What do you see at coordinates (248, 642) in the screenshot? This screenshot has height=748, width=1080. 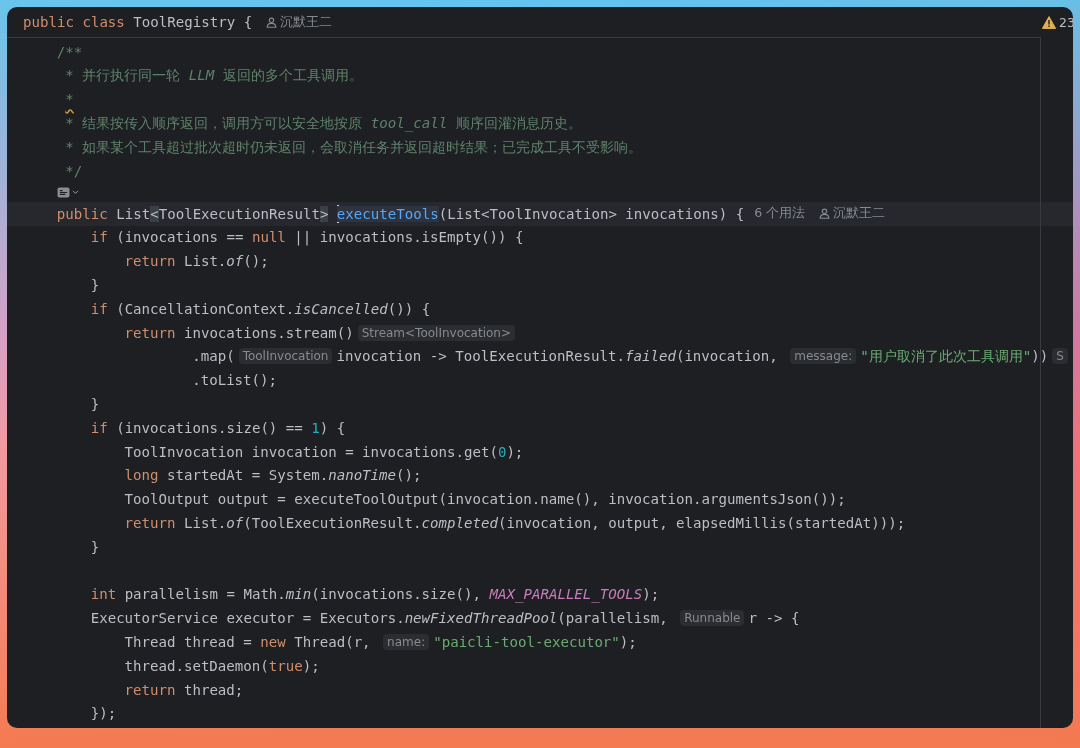 I see `code-text: Thread thread = new Thread(r,` at bounding box center [248, 642].